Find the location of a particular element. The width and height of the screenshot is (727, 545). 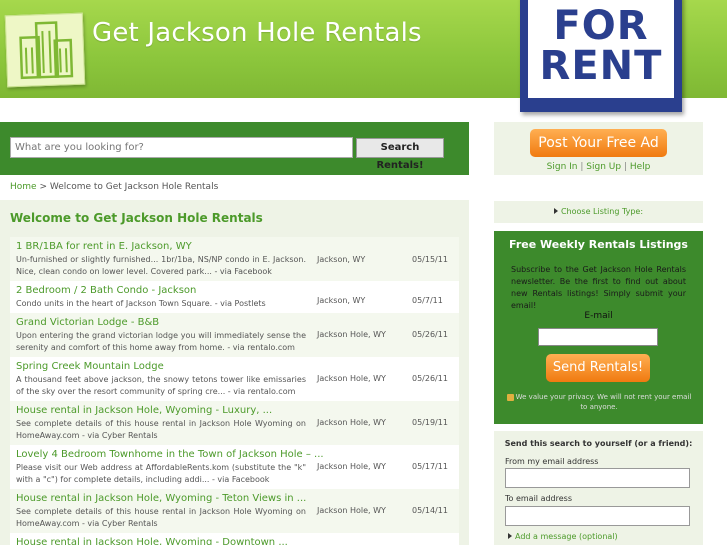

search-input is located at coordinates (181, 147).